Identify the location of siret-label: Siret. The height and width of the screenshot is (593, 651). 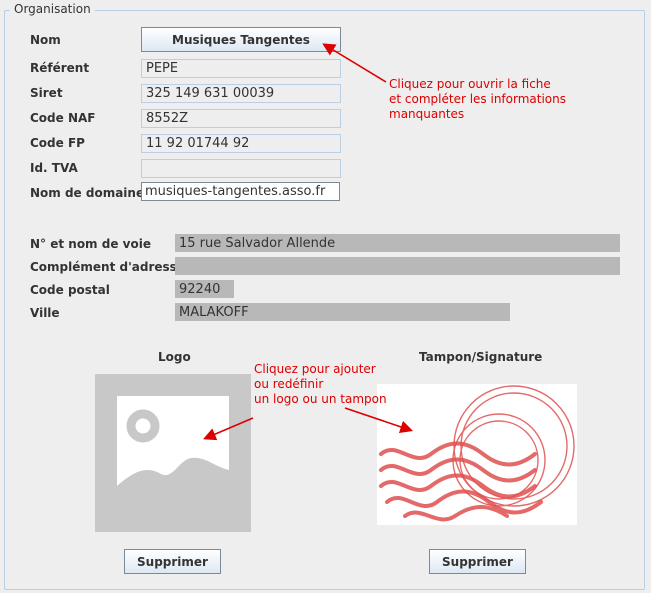
(46, 93).